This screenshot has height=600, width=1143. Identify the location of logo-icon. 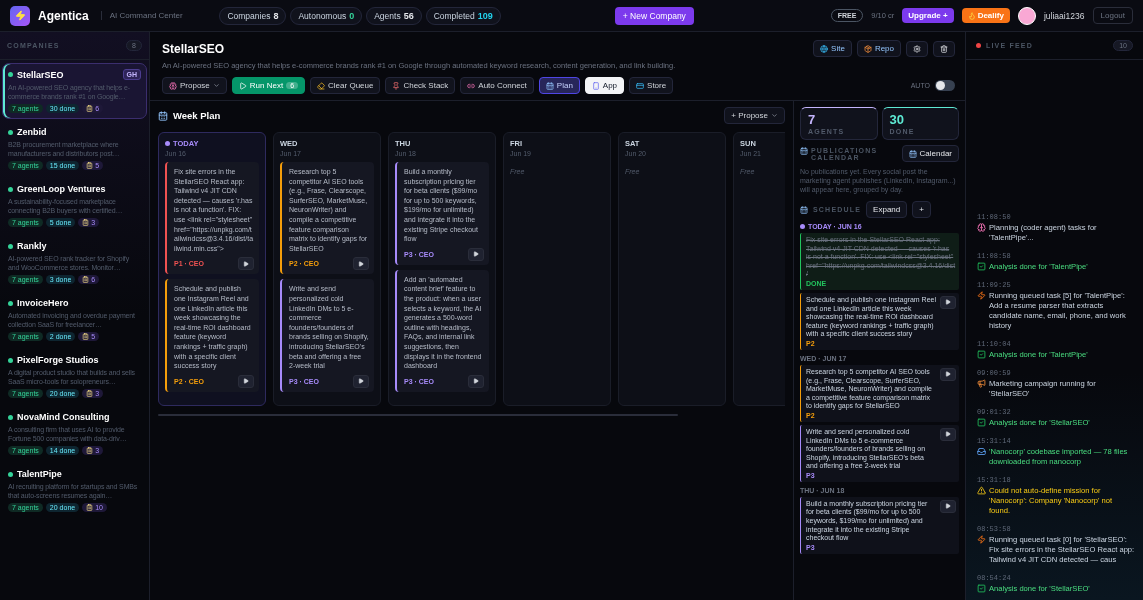
(20, 15).